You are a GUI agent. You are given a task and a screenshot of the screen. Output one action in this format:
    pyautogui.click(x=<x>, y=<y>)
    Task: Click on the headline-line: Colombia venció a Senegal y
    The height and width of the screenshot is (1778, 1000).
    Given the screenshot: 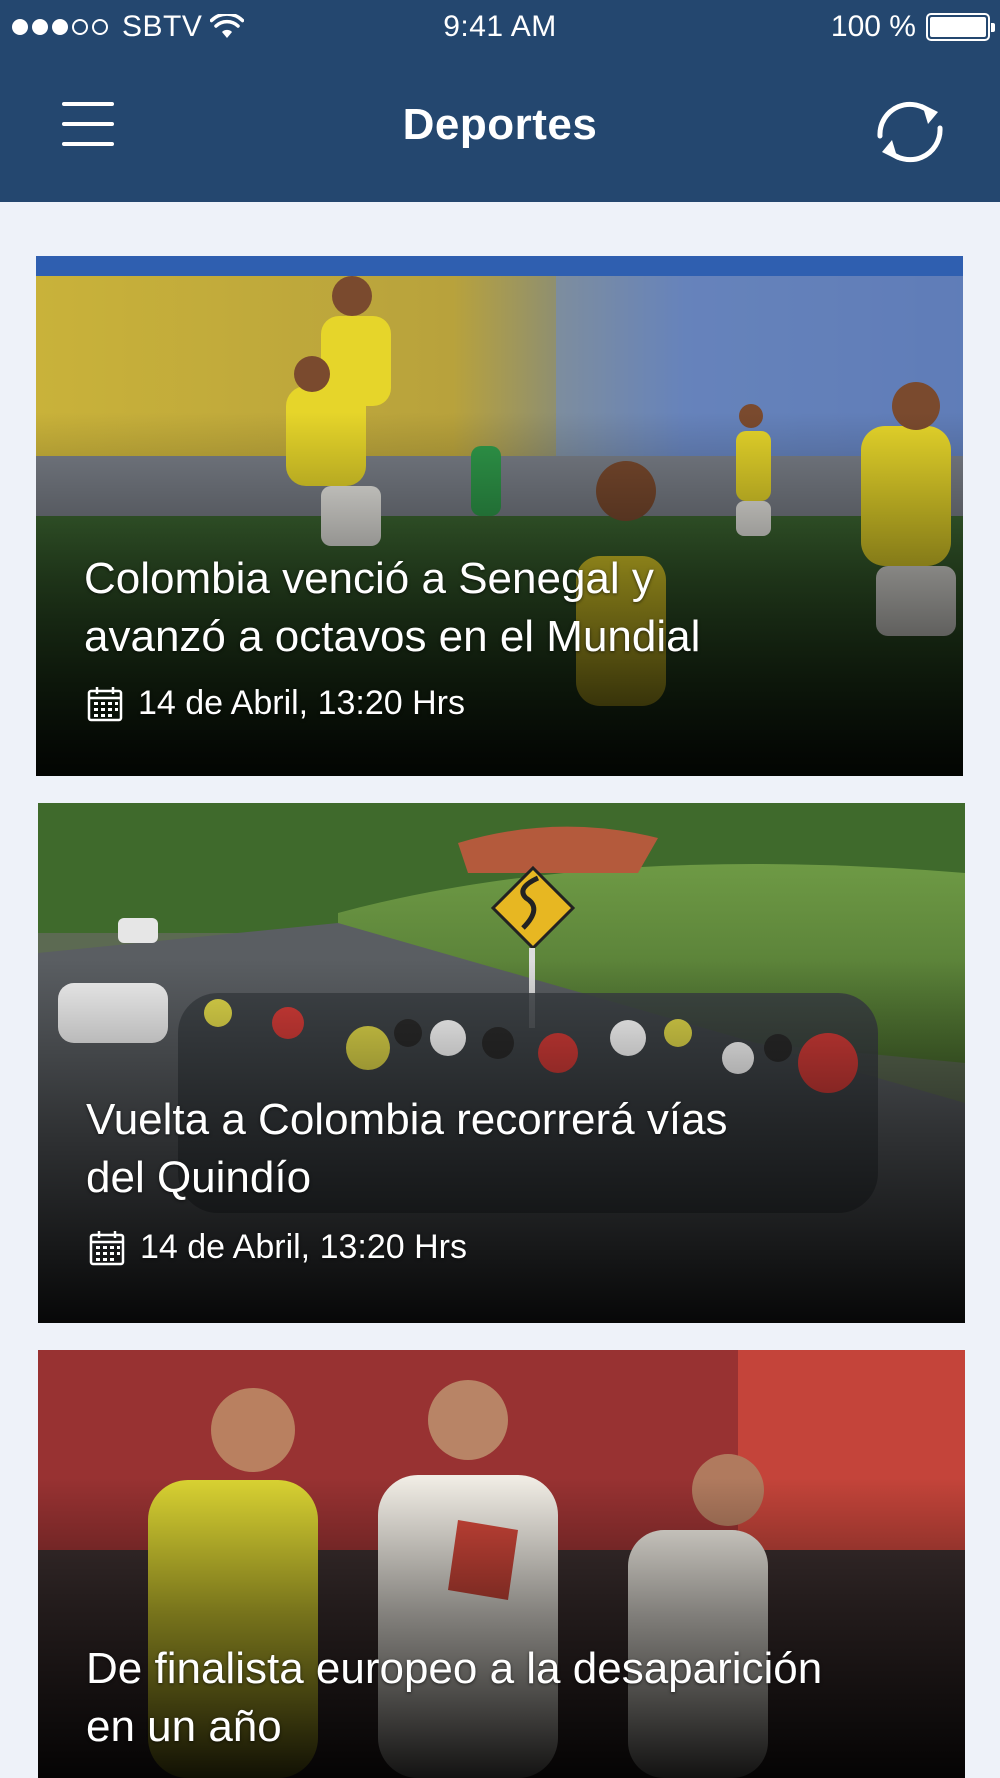 What is the action you would take?
    pyautogui.click(x=369, y=578)
    